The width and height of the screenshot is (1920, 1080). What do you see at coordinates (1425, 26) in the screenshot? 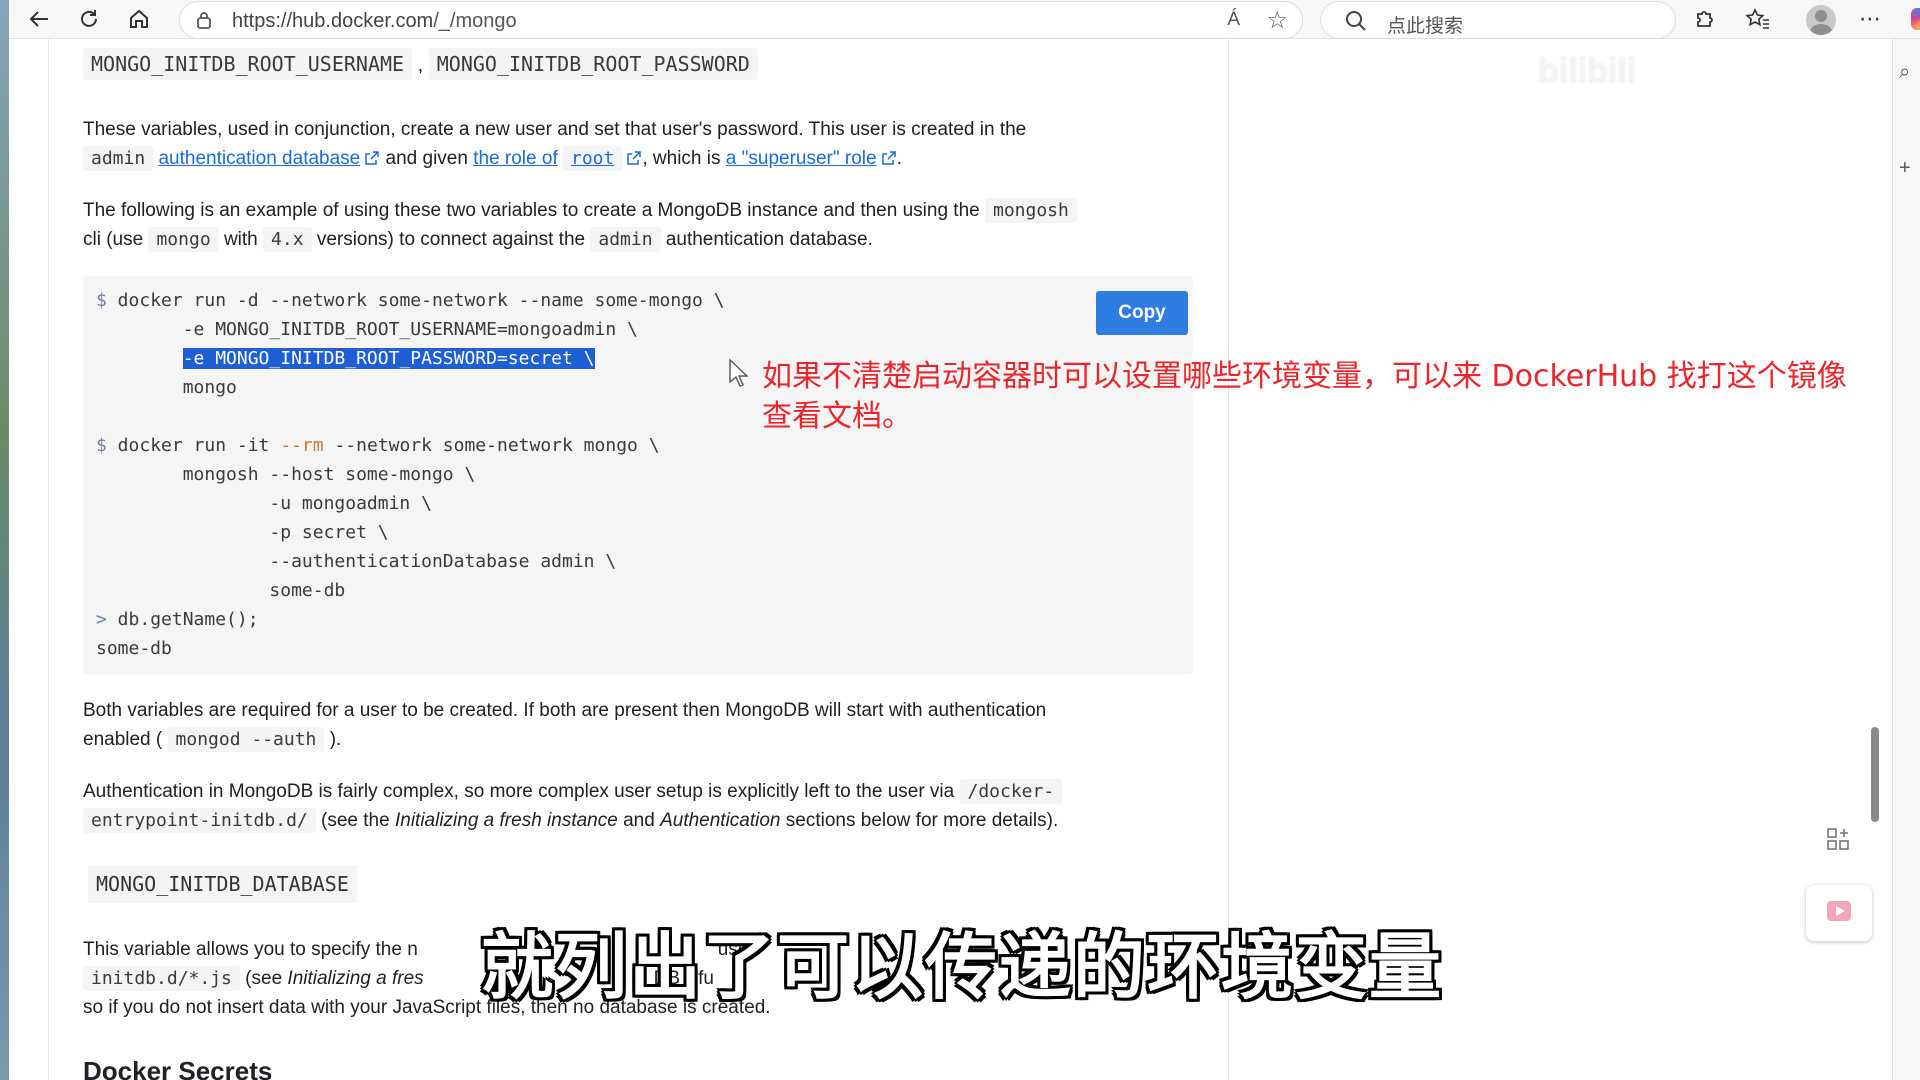
I see `search-placeholder: 点此搜索` at bounding box center [1425, 26].